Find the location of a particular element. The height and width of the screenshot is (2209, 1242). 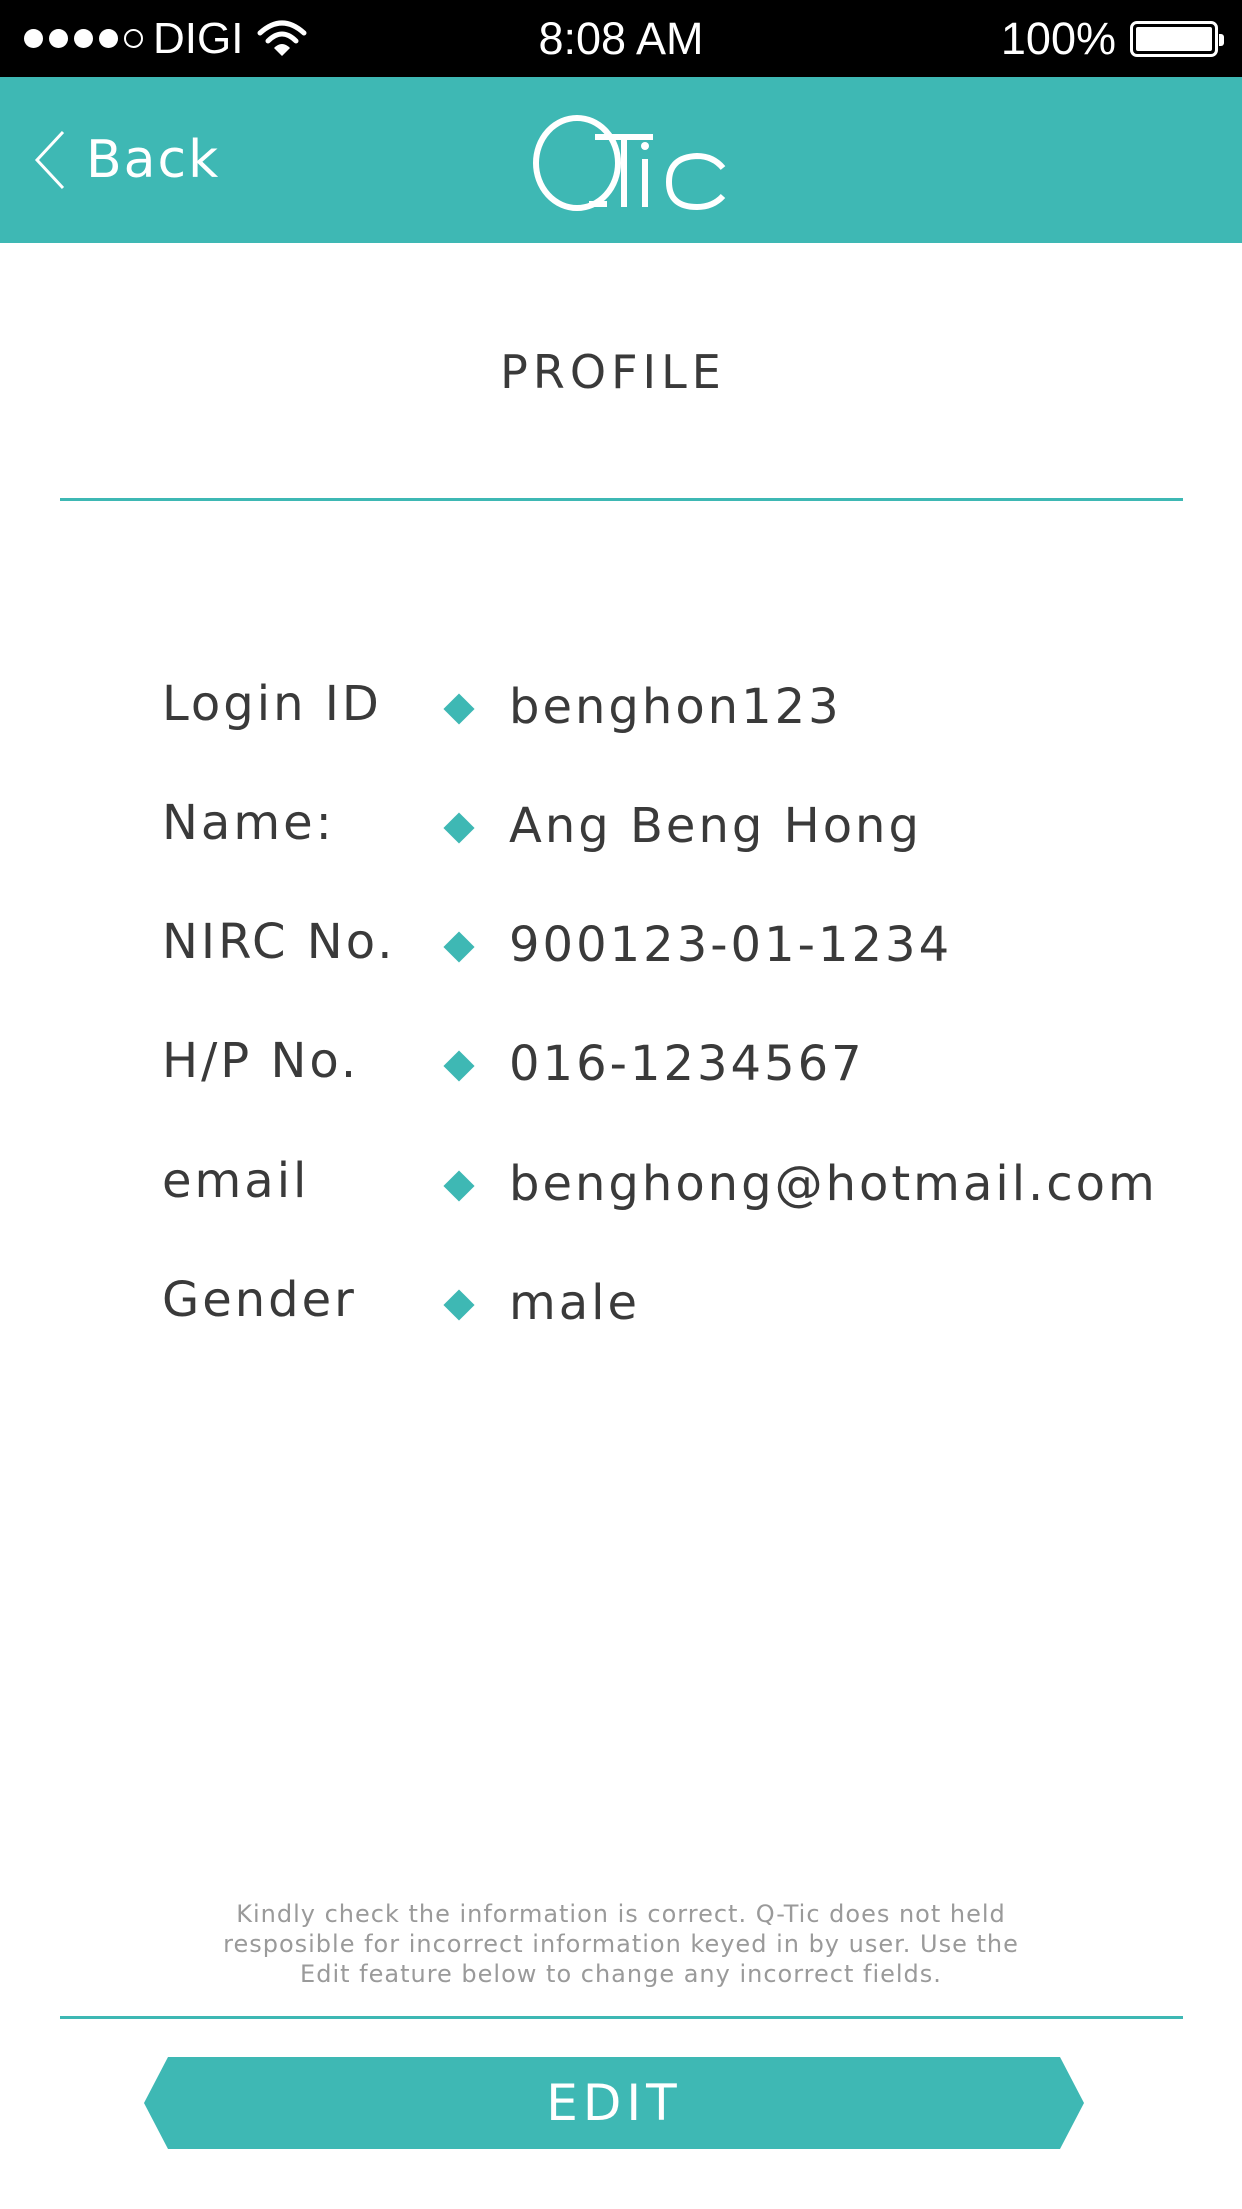

edit-button: EDIT is located at coordinates (614, 2103).